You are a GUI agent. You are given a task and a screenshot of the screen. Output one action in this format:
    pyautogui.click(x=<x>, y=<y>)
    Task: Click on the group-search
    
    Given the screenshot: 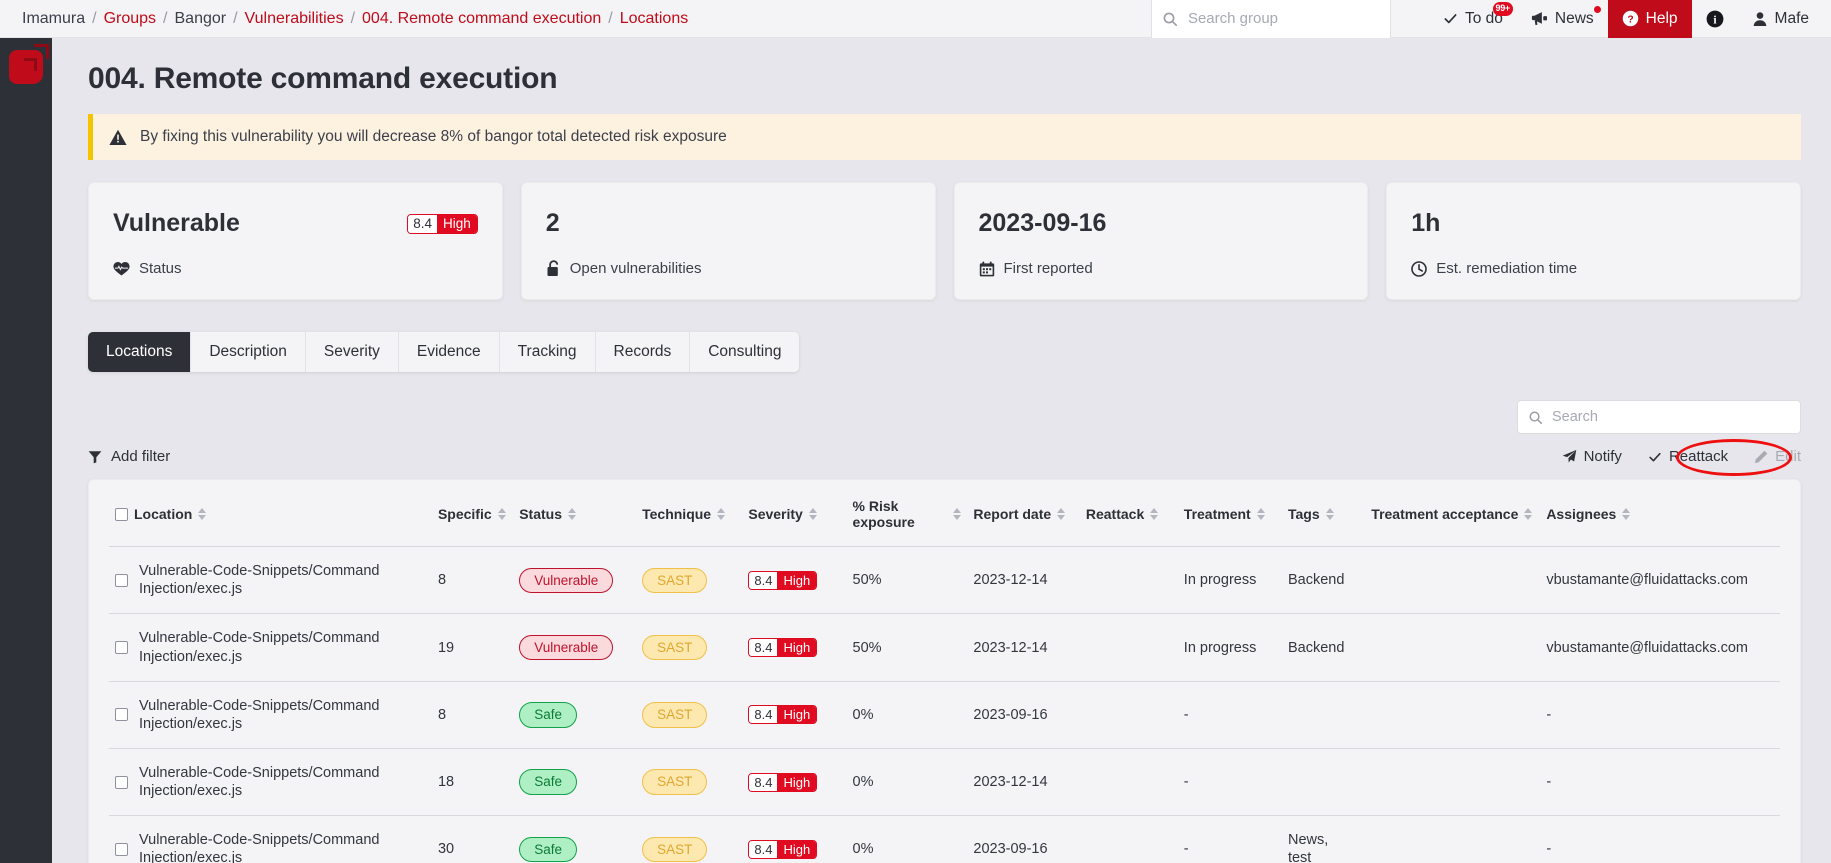 What is the action you would take?
    pyautogui.click(x=1270, y=19)
    